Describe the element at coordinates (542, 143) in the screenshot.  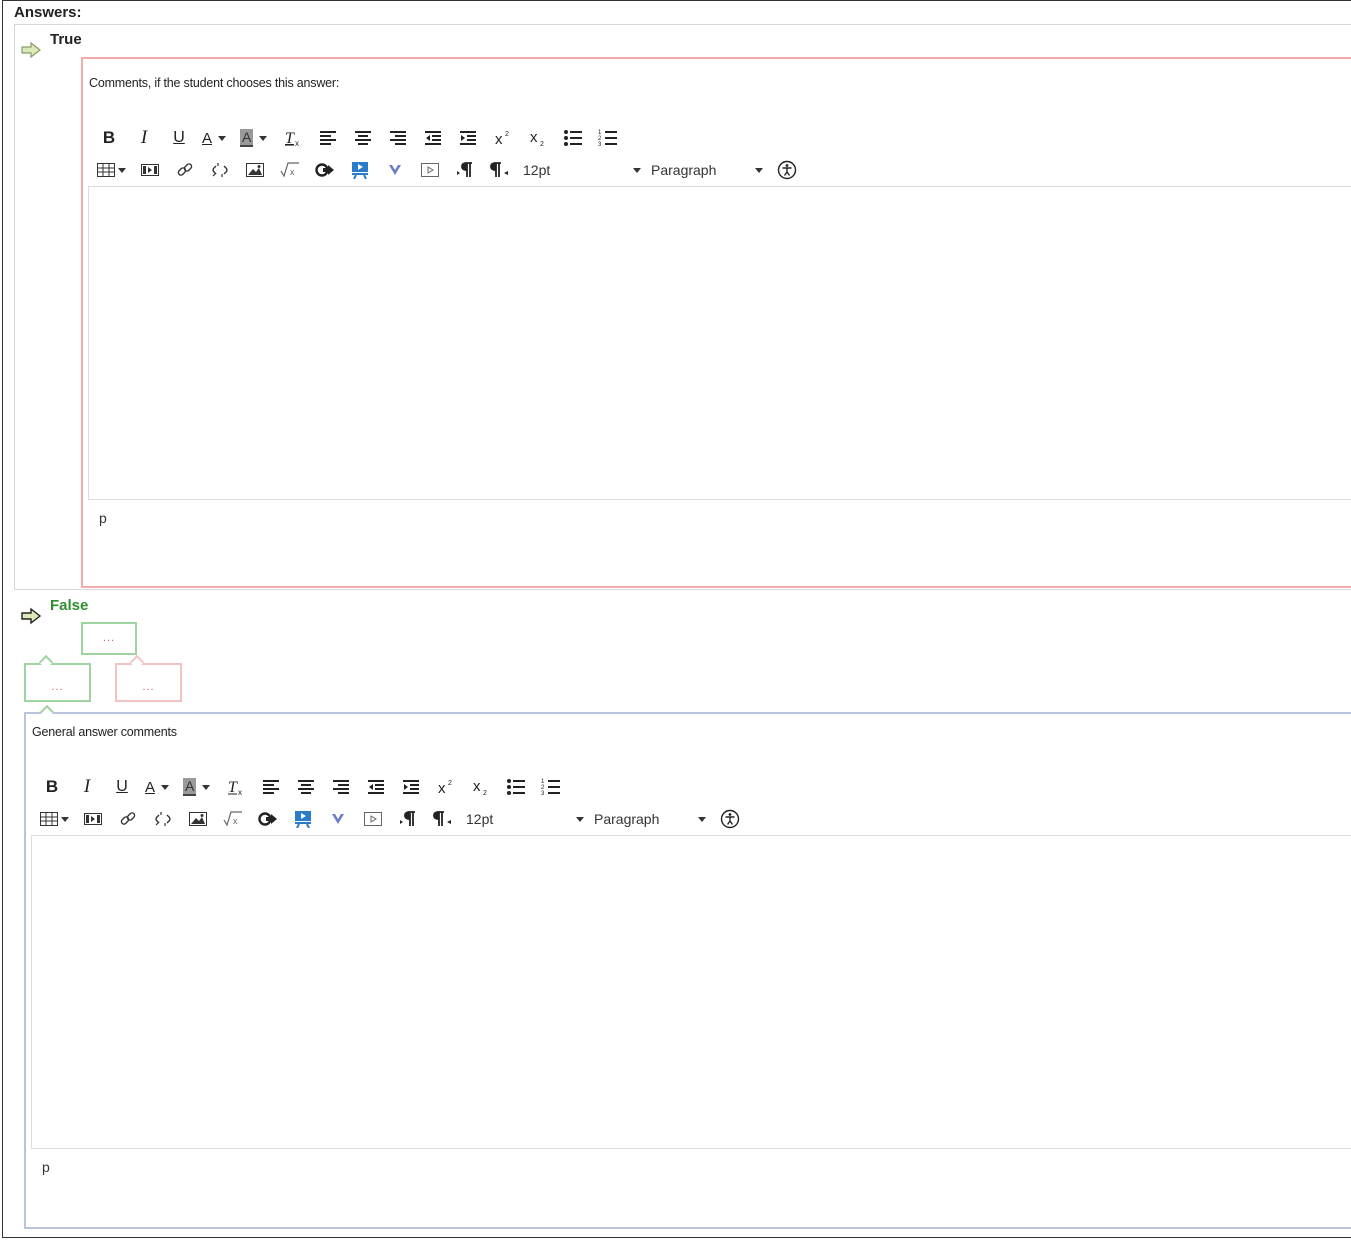
I see `svg-text: 2` at that location.